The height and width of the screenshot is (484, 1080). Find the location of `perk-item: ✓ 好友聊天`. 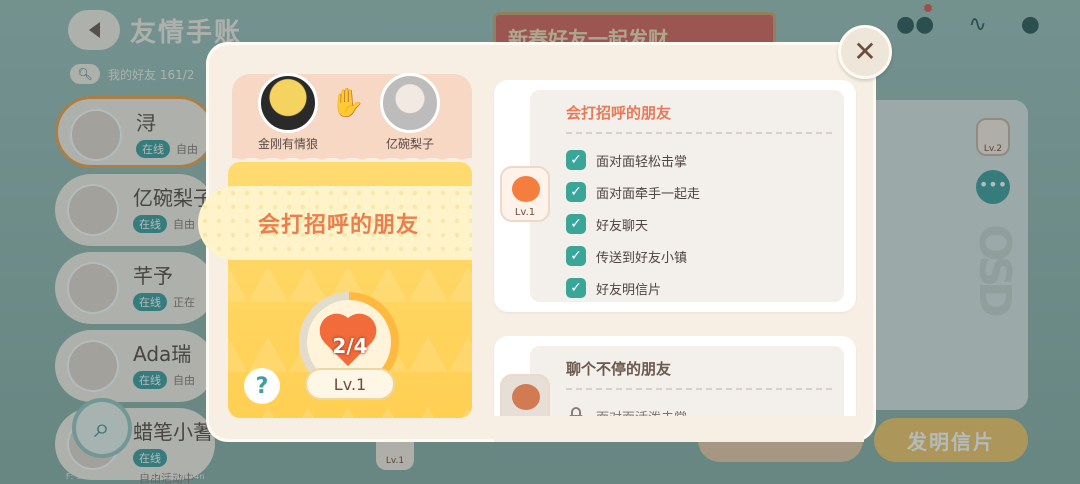

perk-item: ✓ 好友聊天 is located at coordinates (633, 224).